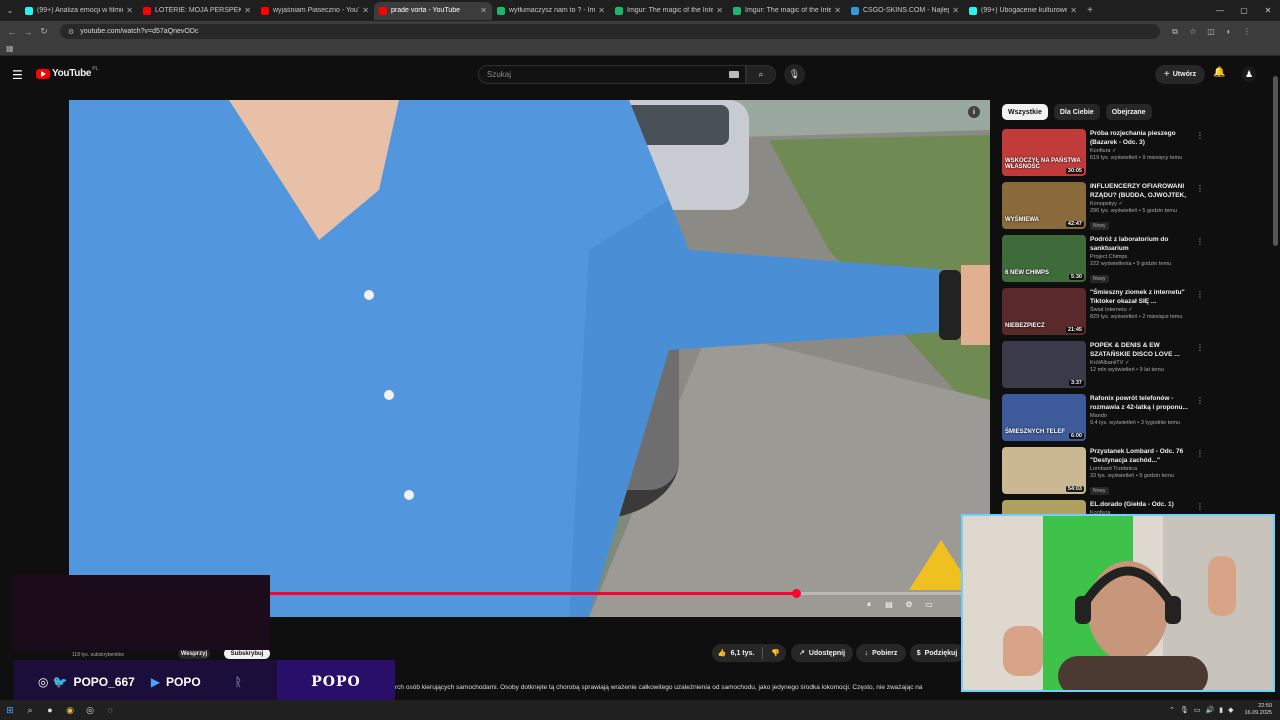 This screenshot has height=720, width=1280. What do you see at coordinates (70, 710) in the screenshot?
I see `taskbar-chrome-icon: ◉` at bounding box center [70, 710].